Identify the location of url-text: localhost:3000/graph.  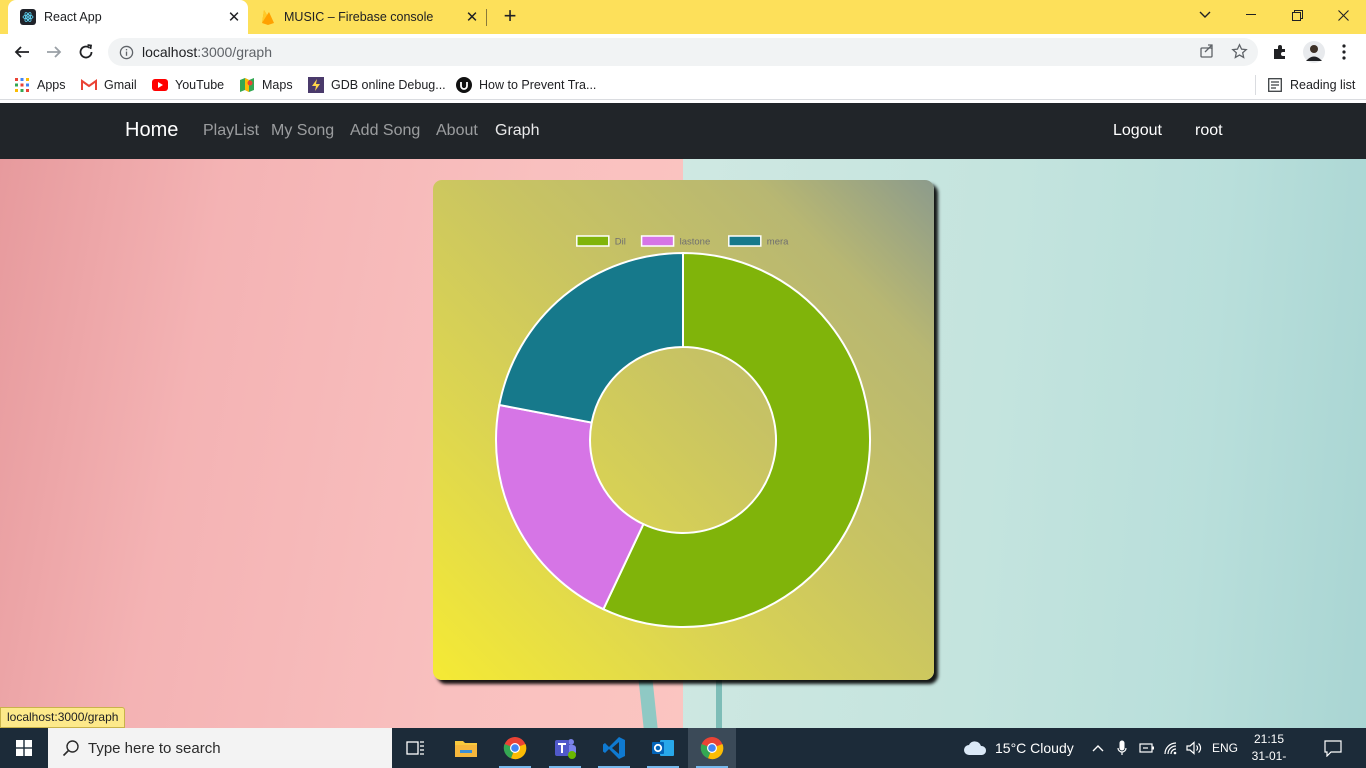
(207, 52).